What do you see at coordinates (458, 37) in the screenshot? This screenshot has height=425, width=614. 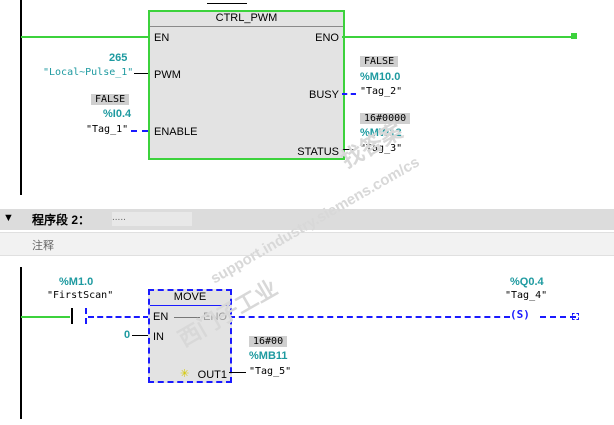 I see `network1-eno-wire` at bounding box center [458, 37].